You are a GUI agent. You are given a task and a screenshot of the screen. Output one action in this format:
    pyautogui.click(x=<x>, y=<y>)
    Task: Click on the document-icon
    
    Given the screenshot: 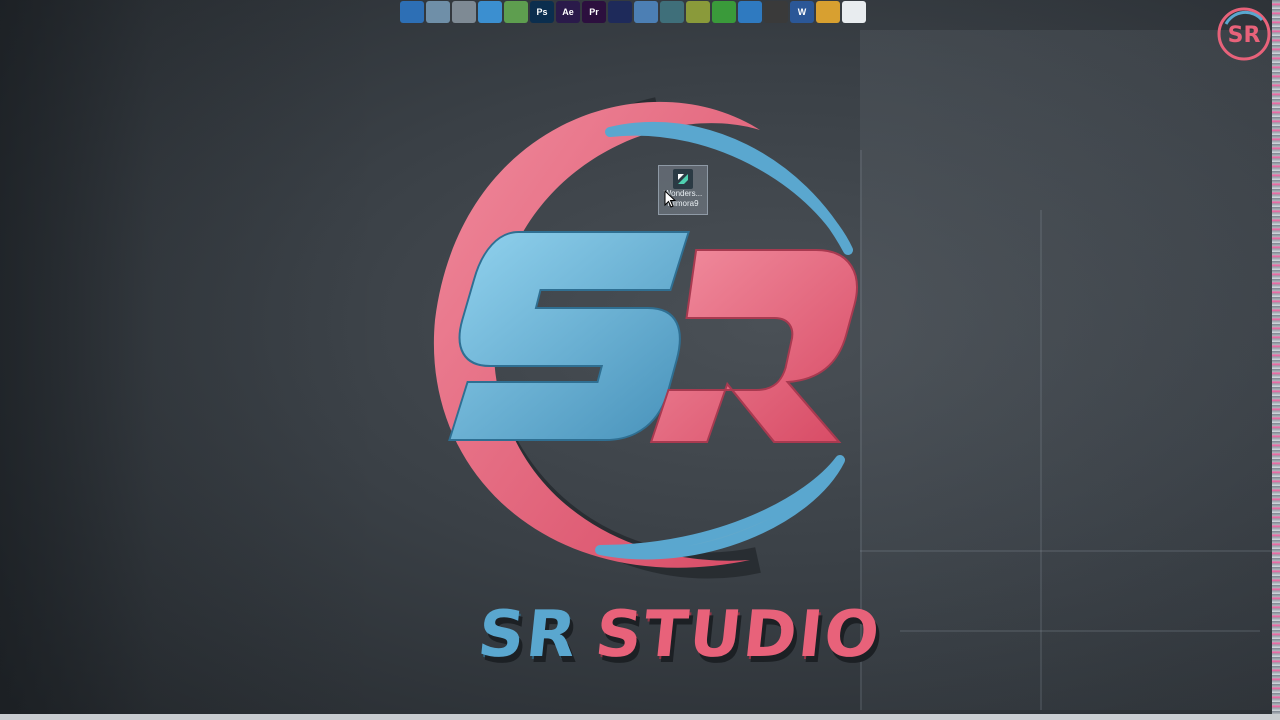 What is the action you would take?
    pyautogui.click(x=854, y=12)
    